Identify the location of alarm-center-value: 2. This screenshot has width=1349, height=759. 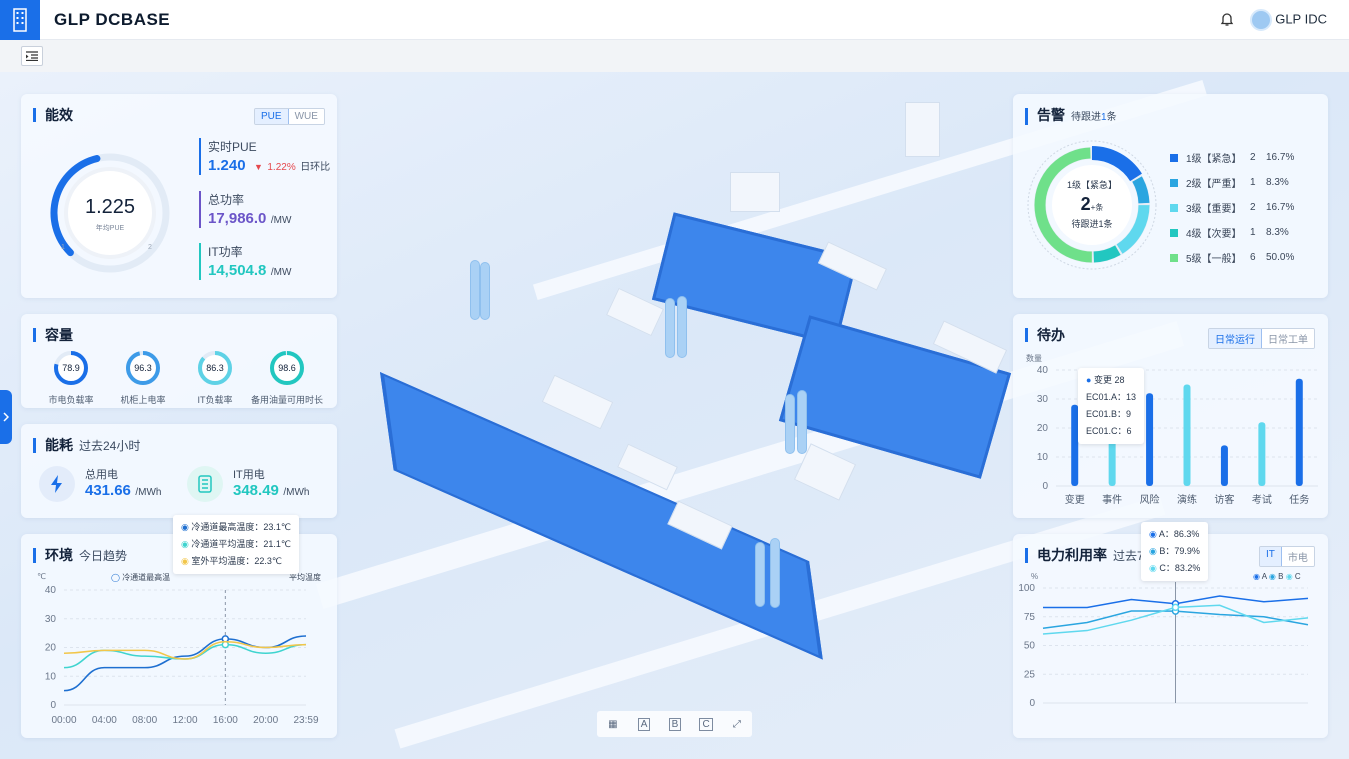
(1085, 204).